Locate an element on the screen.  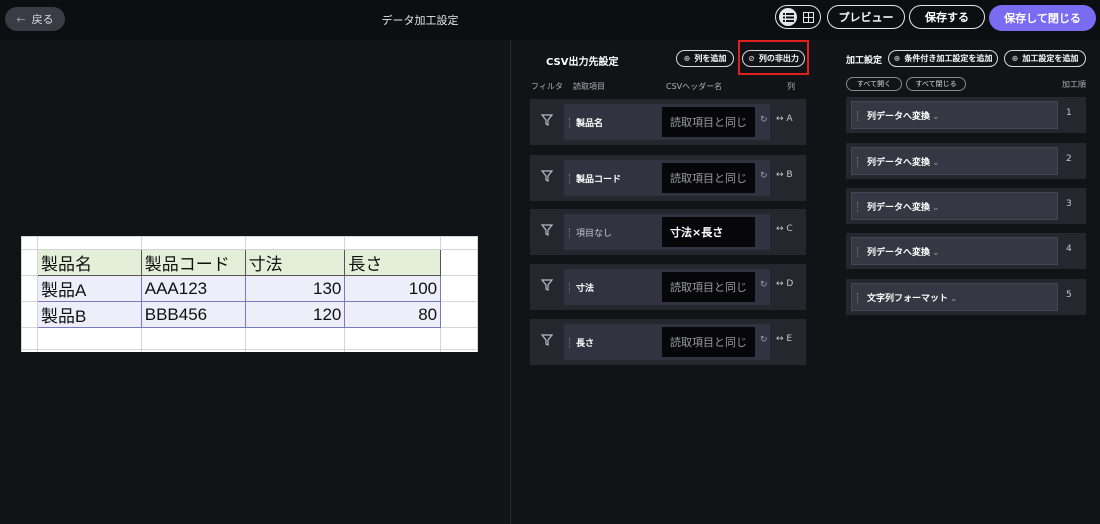
csv-mapping-row: 寸法 読取項目と同じ ↻ ↔ D is located at coordinates (668, 287).